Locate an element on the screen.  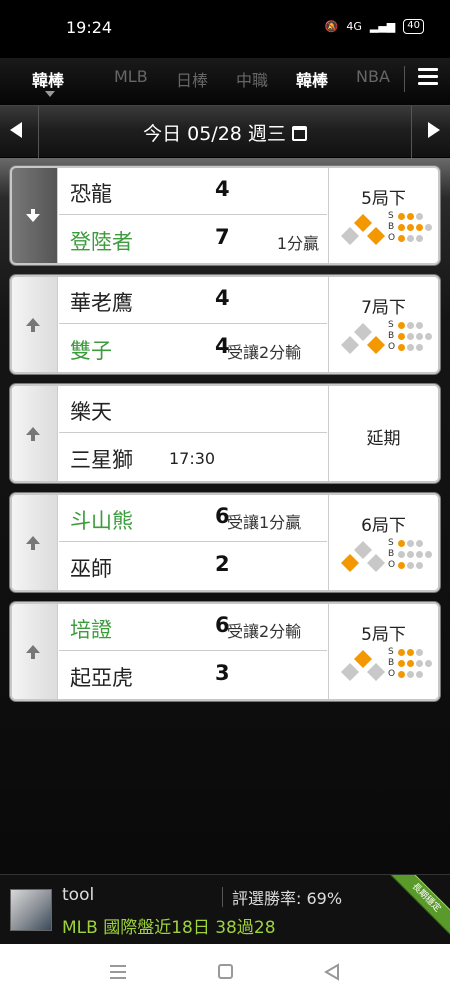
expert-record: MLB 國際盤近18日 38過28 is located at coordinates (169, 928).